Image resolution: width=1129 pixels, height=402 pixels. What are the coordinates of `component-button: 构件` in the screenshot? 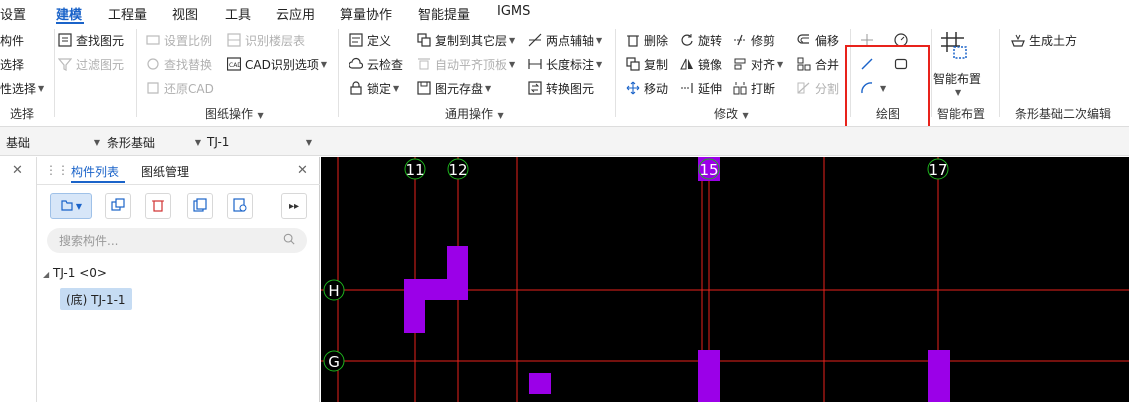 It's located at (12, 40).